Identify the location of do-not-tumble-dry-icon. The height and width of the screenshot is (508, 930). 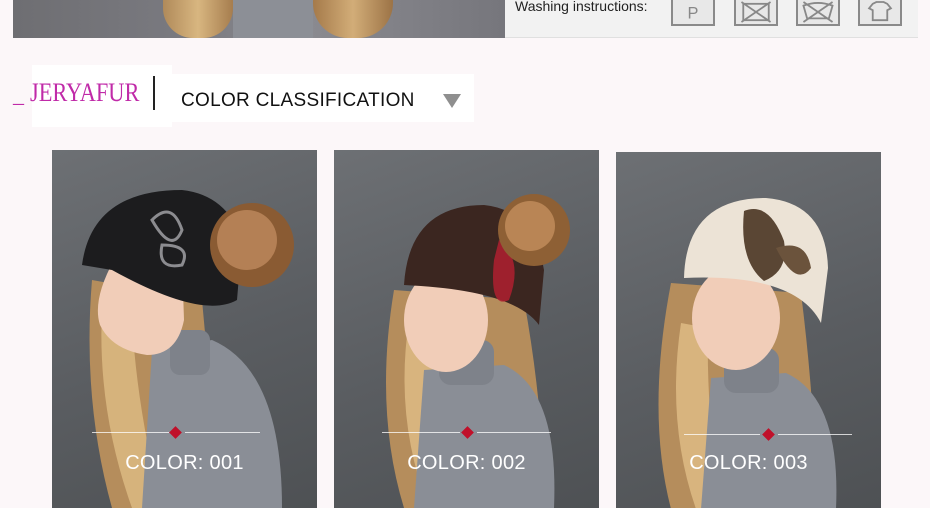
(880, 13).